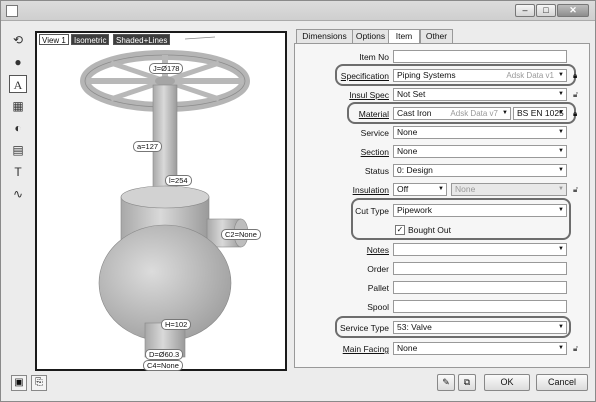  Describe the element at coordinates (573, 10) in the screenshot. I see `close-button: ✕` at that location.